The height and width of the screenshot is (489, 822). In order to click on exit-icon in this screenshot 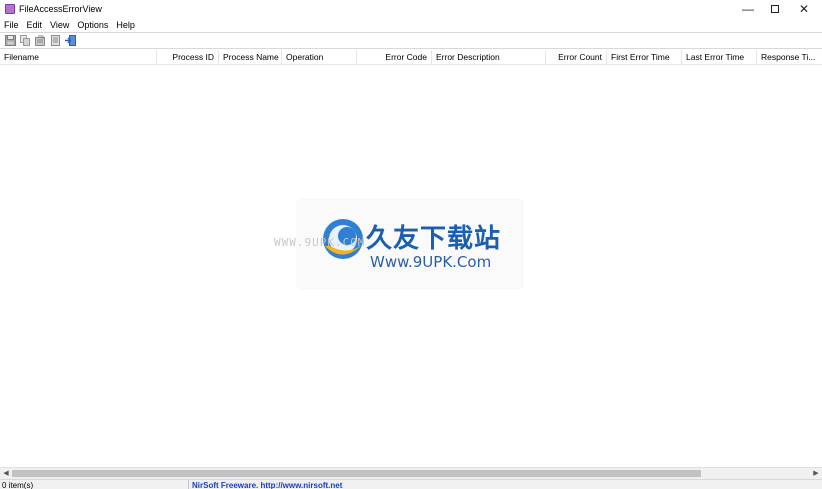, I will do `click(70, 40)`.